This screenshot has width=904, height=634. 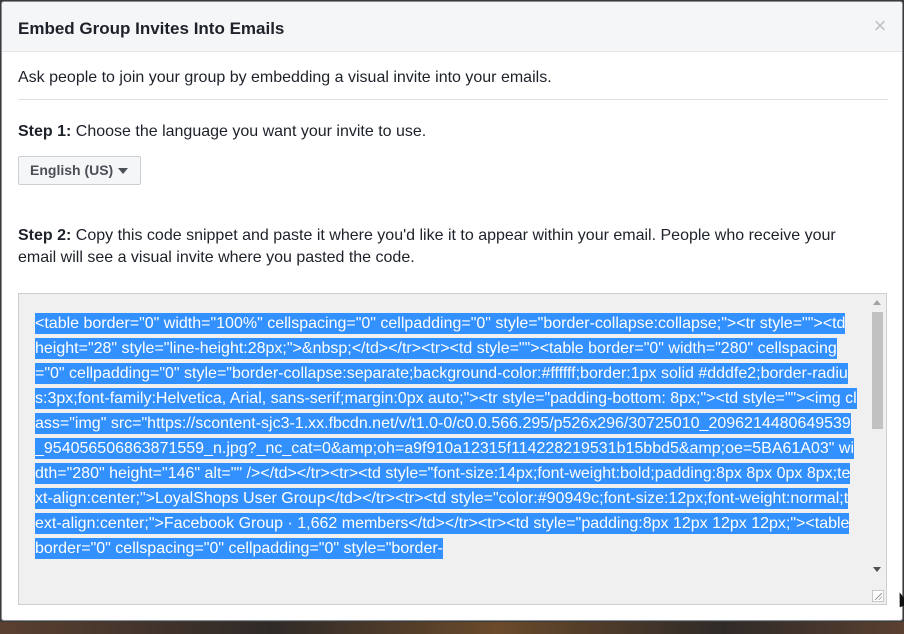 What do you see at coordinates (123, 170) in the screenshot?
I see `caret-down-icon` at bounding box center [123, 170].